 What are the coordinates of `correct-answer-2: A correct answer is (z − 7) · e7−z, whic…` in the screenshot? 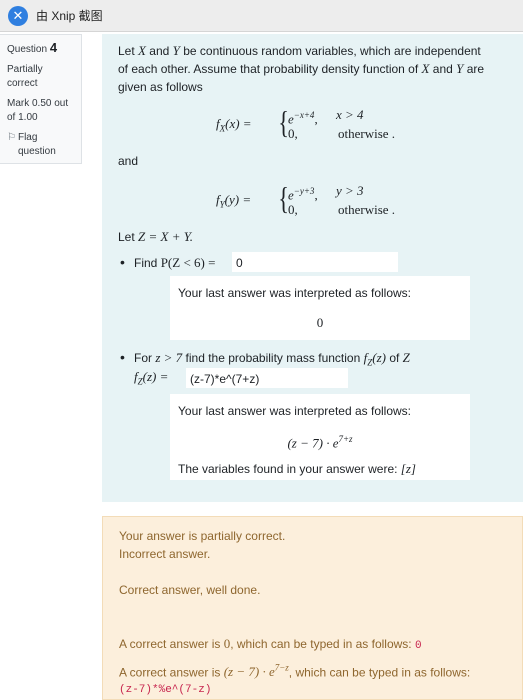 It's located at (295, 671).